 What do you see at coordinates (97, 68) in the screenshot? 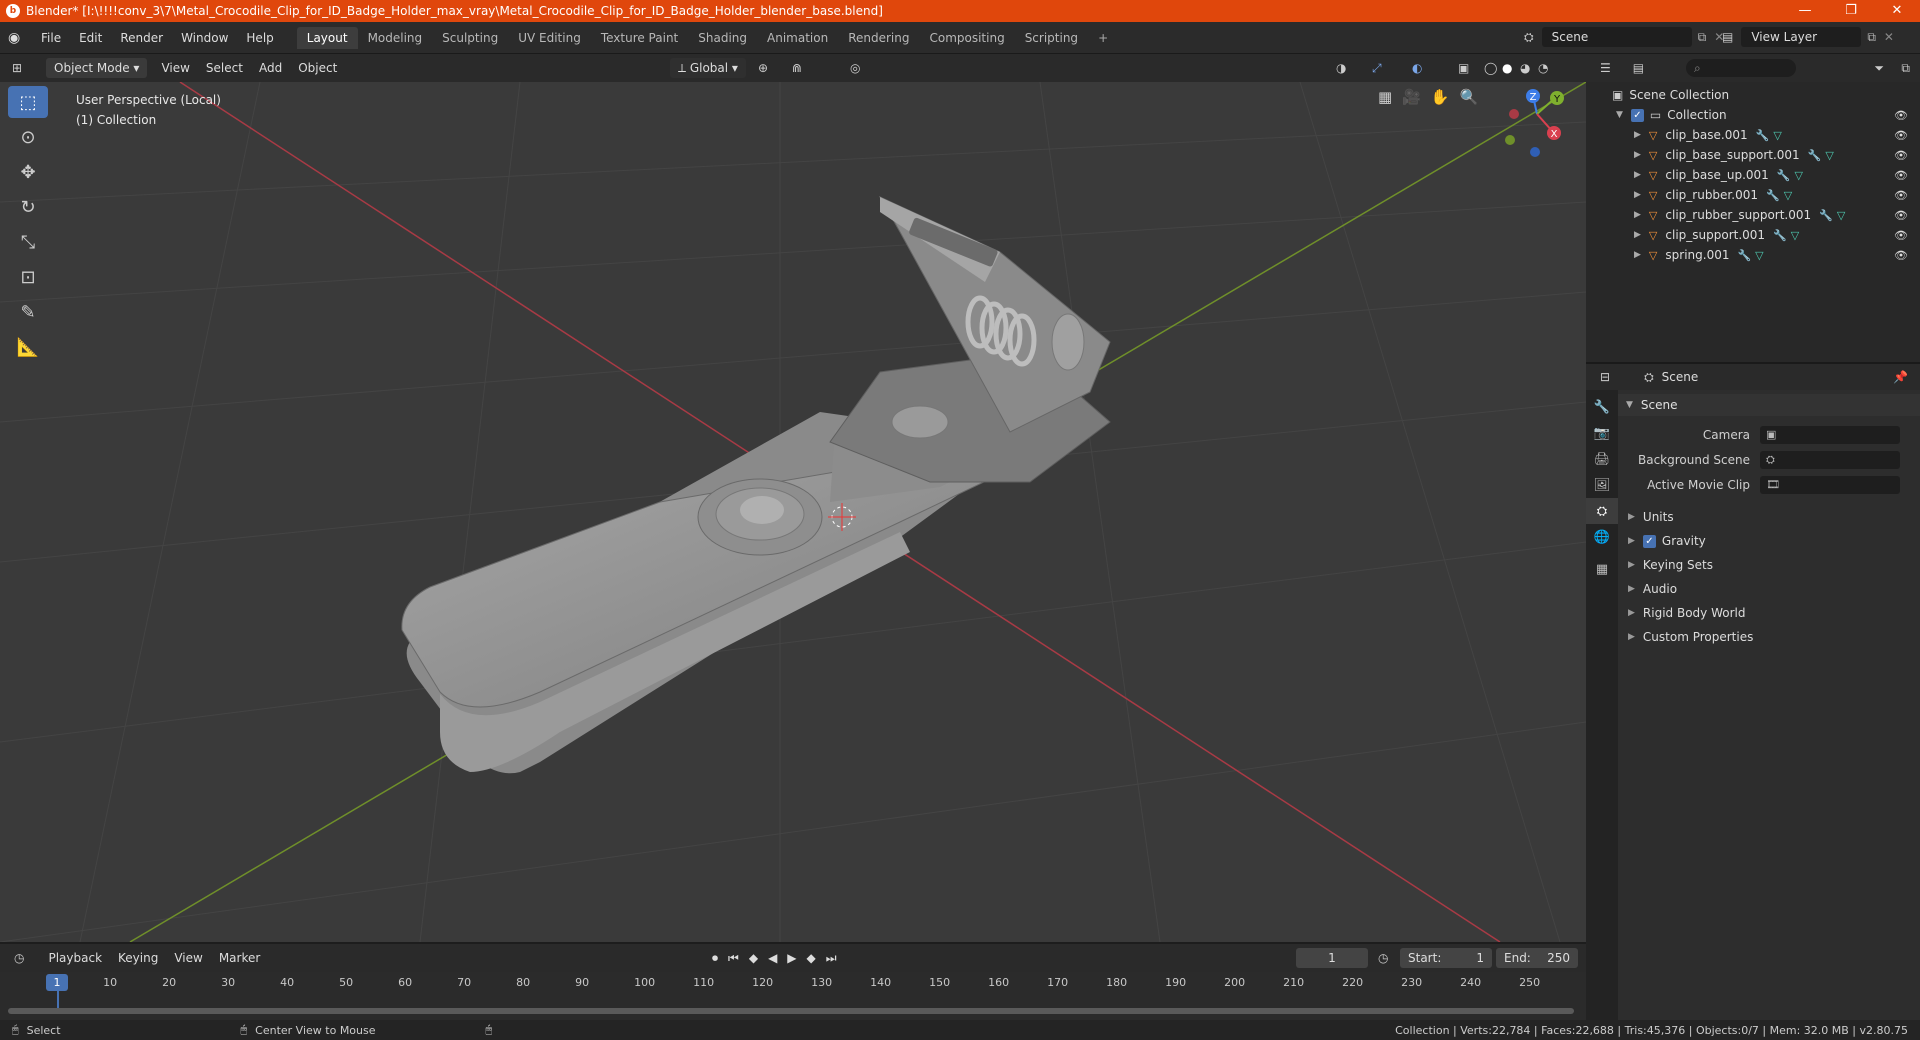
I see `object-mode-dropdown: Object Mode ▾` at bounding box center [97, 68].